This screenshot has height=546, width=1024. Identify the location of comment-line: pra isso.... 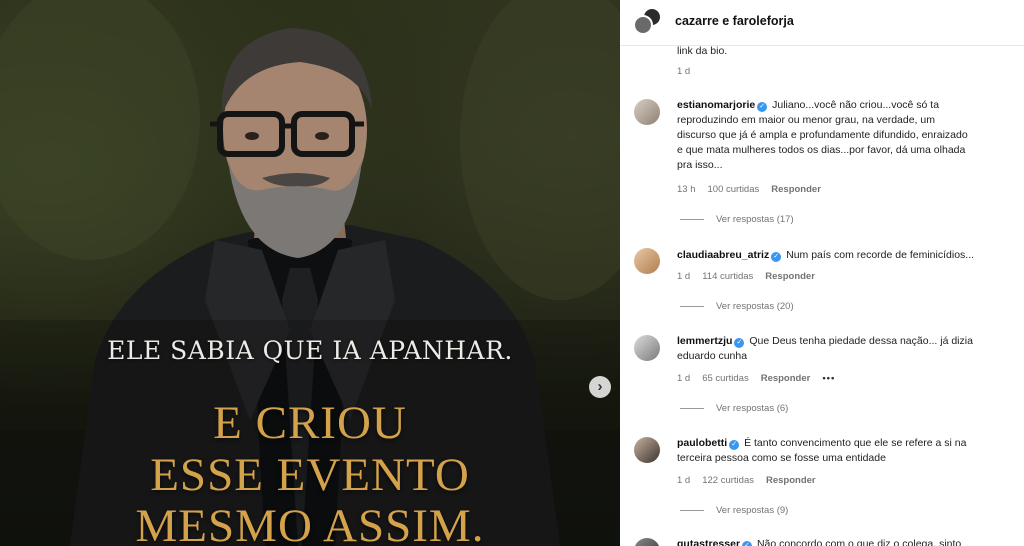
(700, 165).